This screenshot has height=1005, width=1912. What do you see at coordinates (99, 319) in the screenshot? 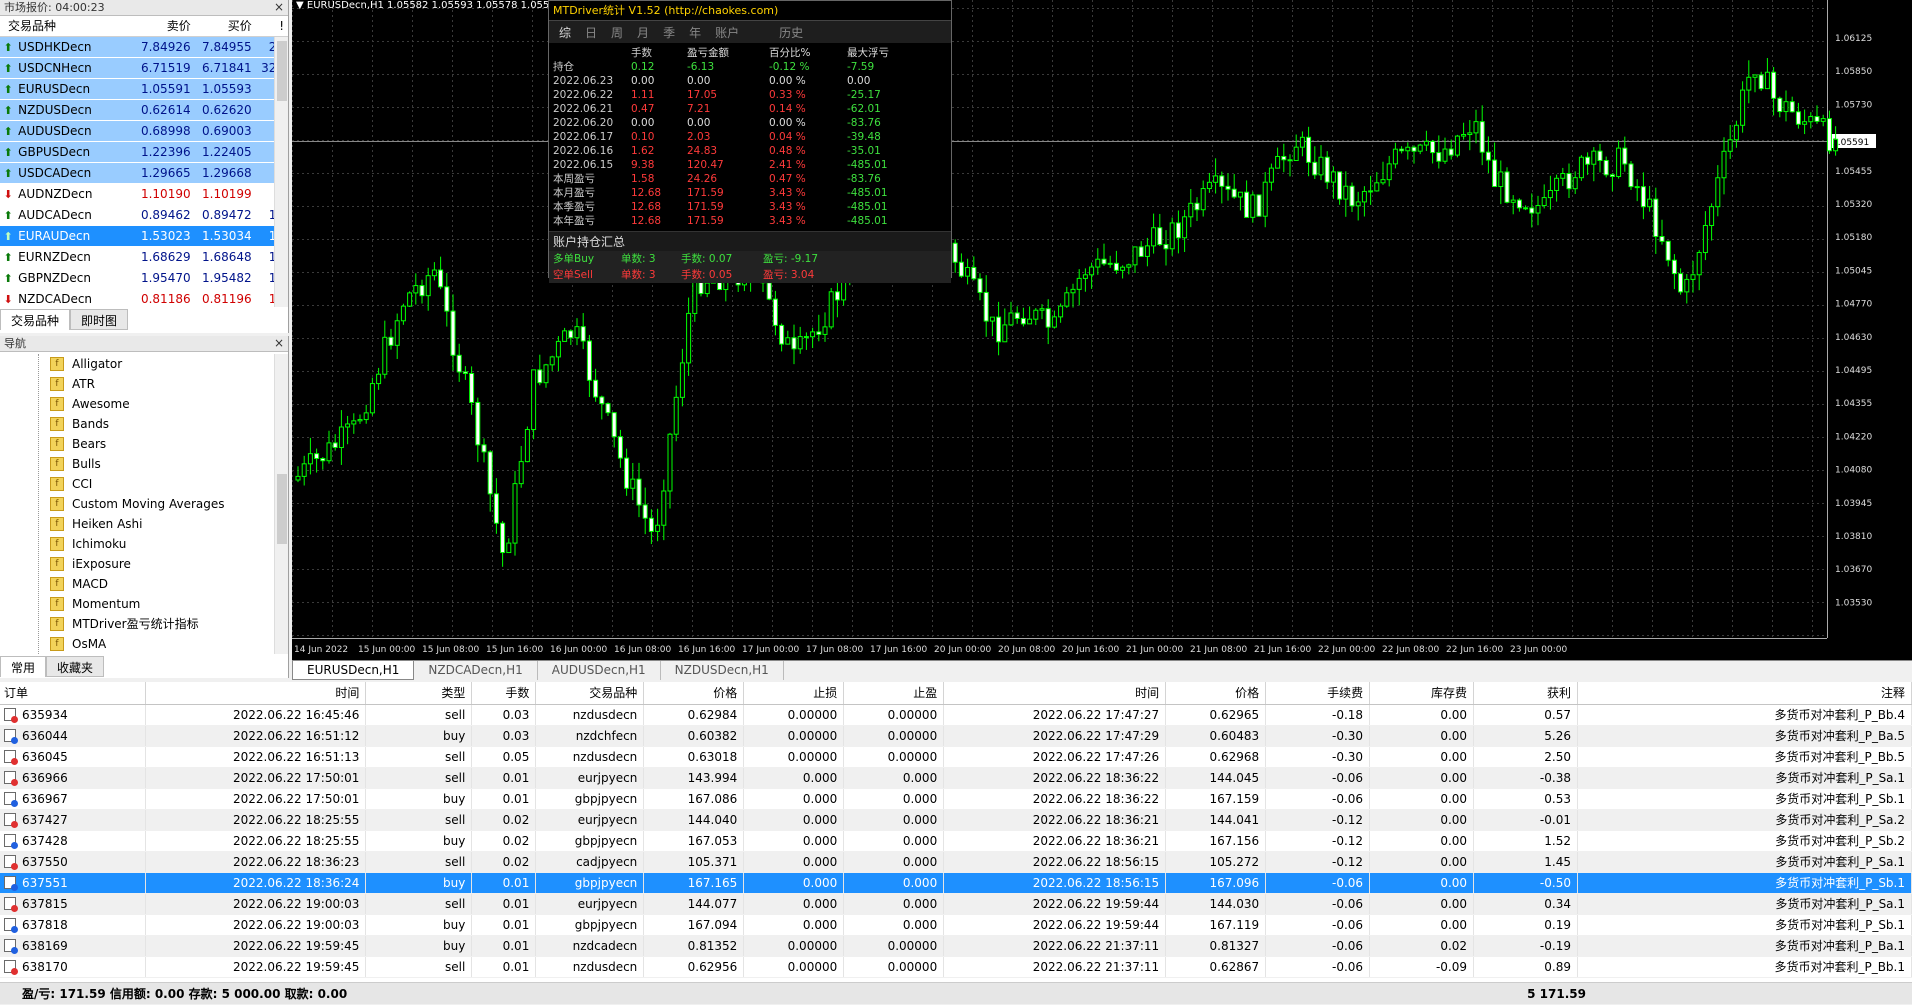
I see `tab-tick-chart: 即时图` at bounding box center [99, 319].